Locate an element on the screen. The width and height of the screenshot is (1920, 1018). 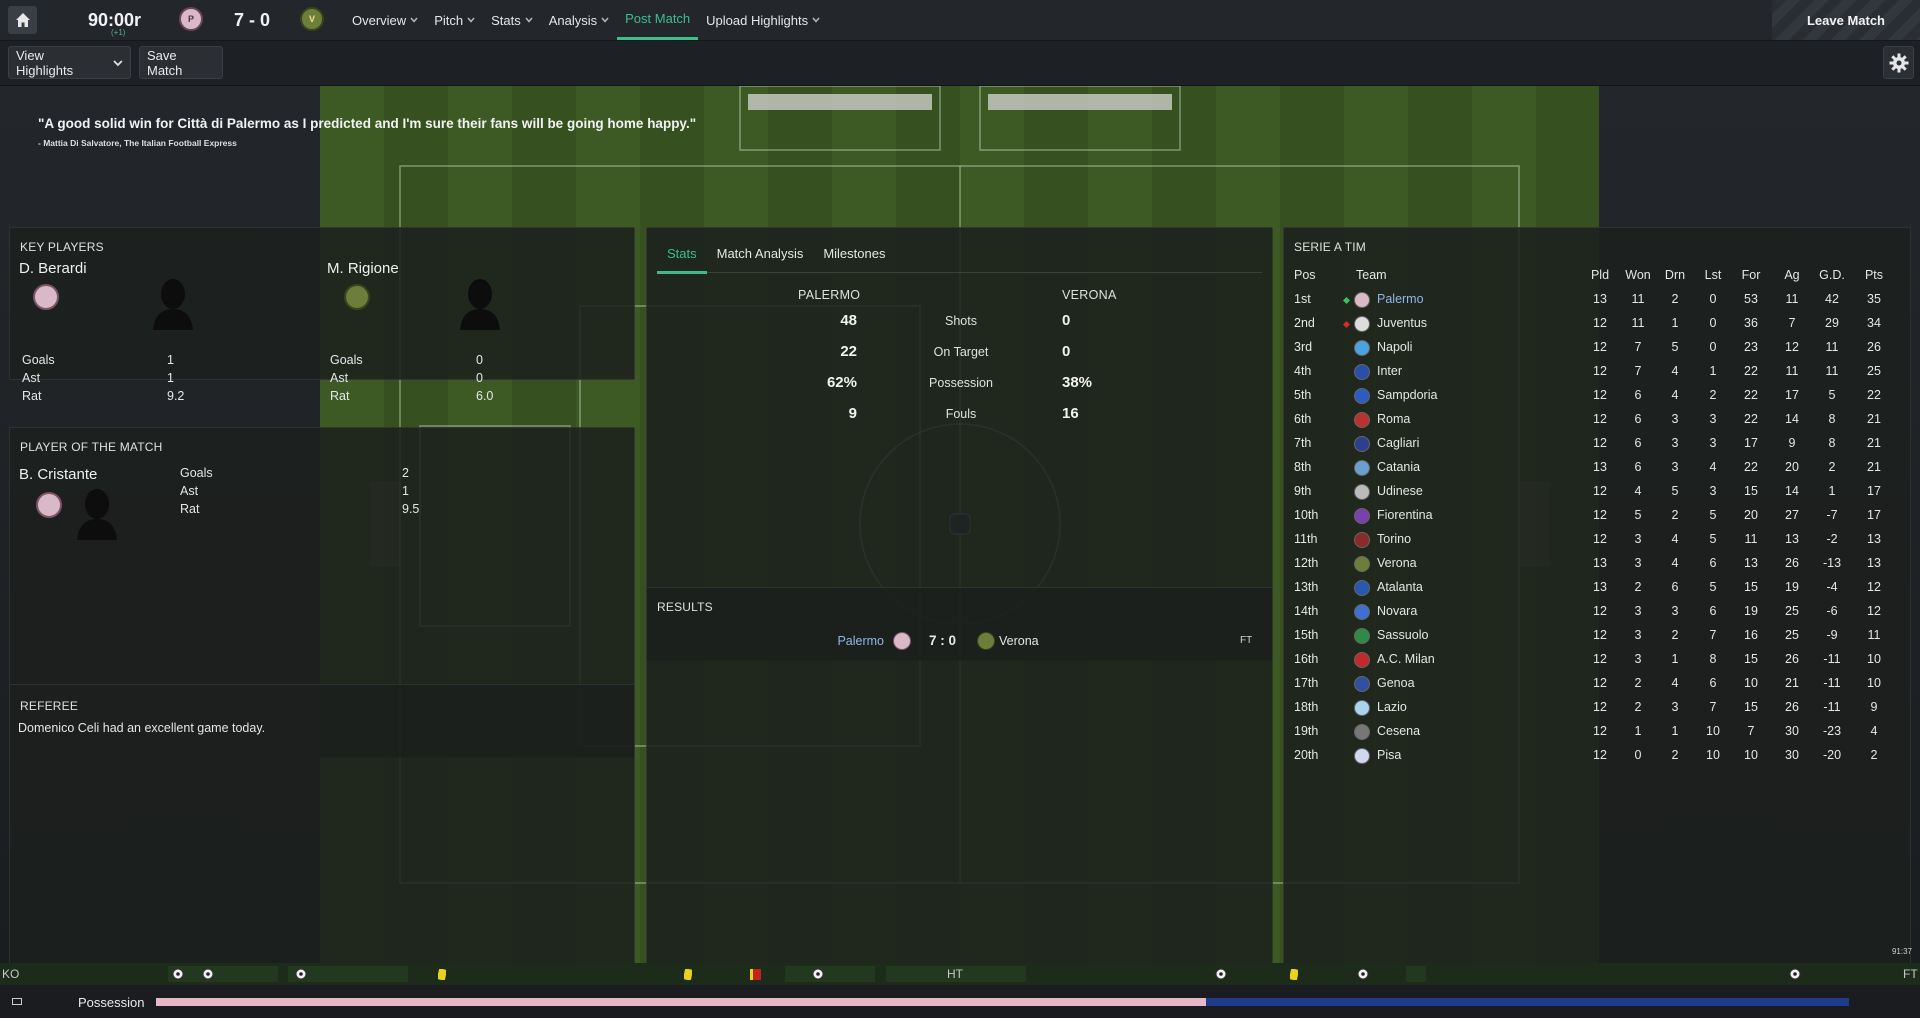
table-row: 12th Verona 13 3 4 6 13 26 -13 13 is located at coordinates (1596, 564).